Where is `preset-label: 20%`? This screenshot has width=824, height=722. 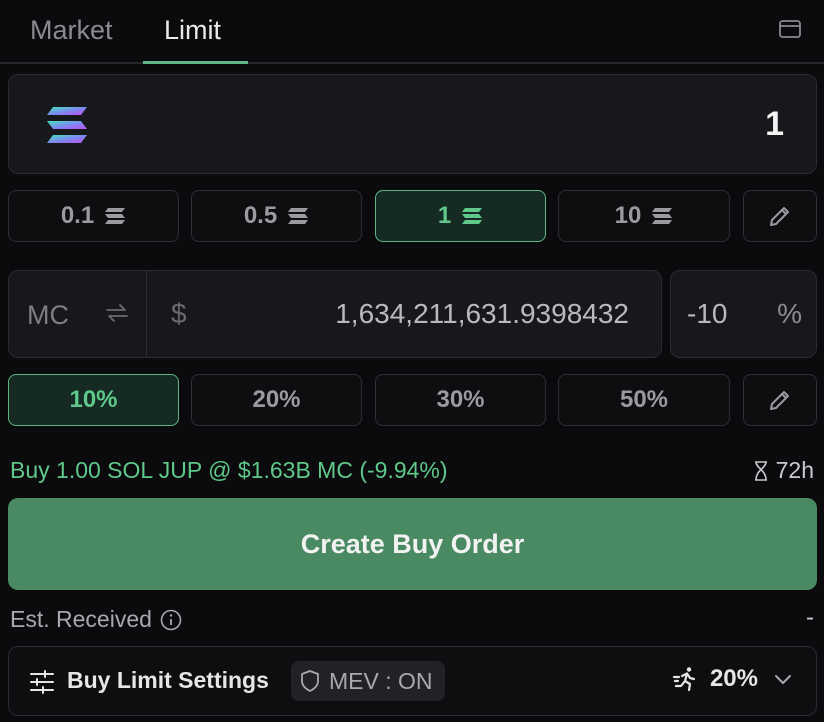 preset-label: 20% is located at coordinates (276, 399).